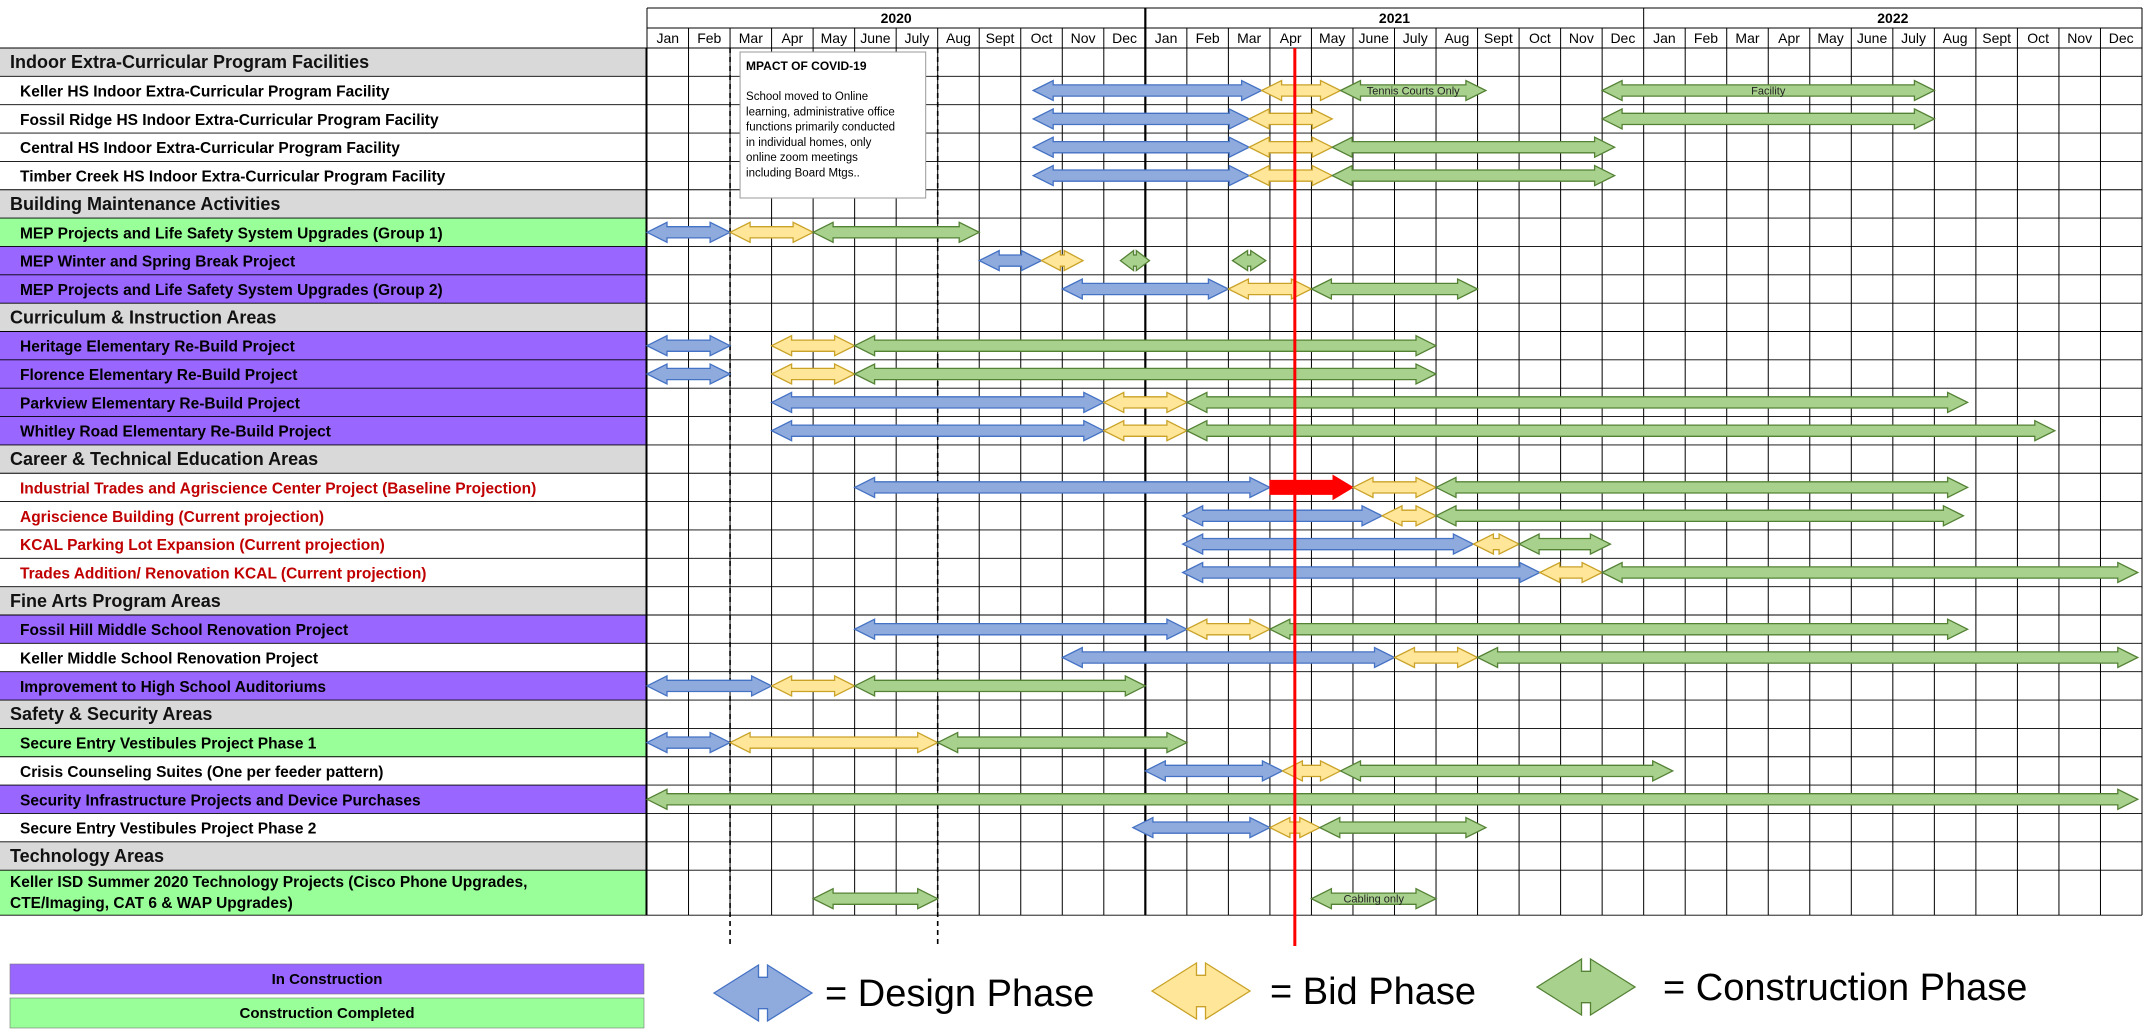 This screenshot has height=1029, width=2144. What do you see at coordinates (1413, 92) in the screenshot?
I see `phase-label: Tennis Courts Only` at bounding box center [1413, 92].